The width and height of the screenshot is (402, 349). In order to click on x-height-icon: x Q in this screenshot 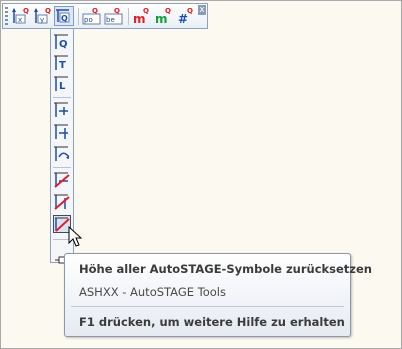, I will do `click(20, 15)`.